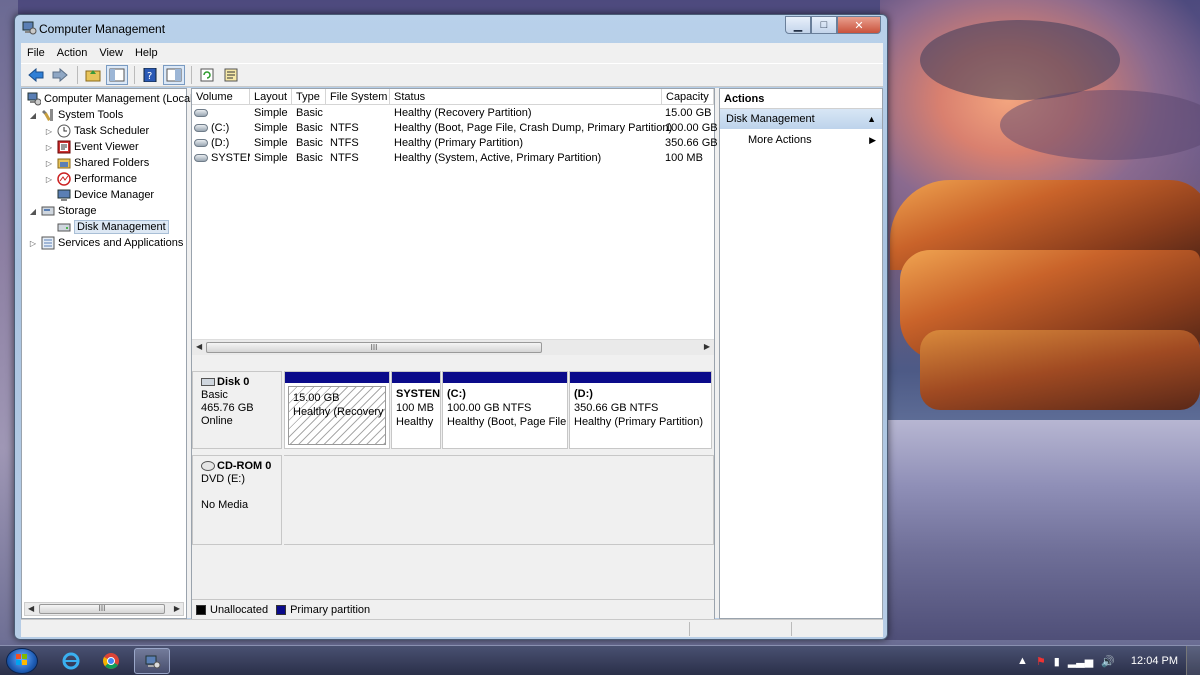 The width and height of the screenshot is (1200, 675). Describe the element at coordinates (108, 99) in the screenshot. I see `tree-root: Computer Management (Local` at that location.